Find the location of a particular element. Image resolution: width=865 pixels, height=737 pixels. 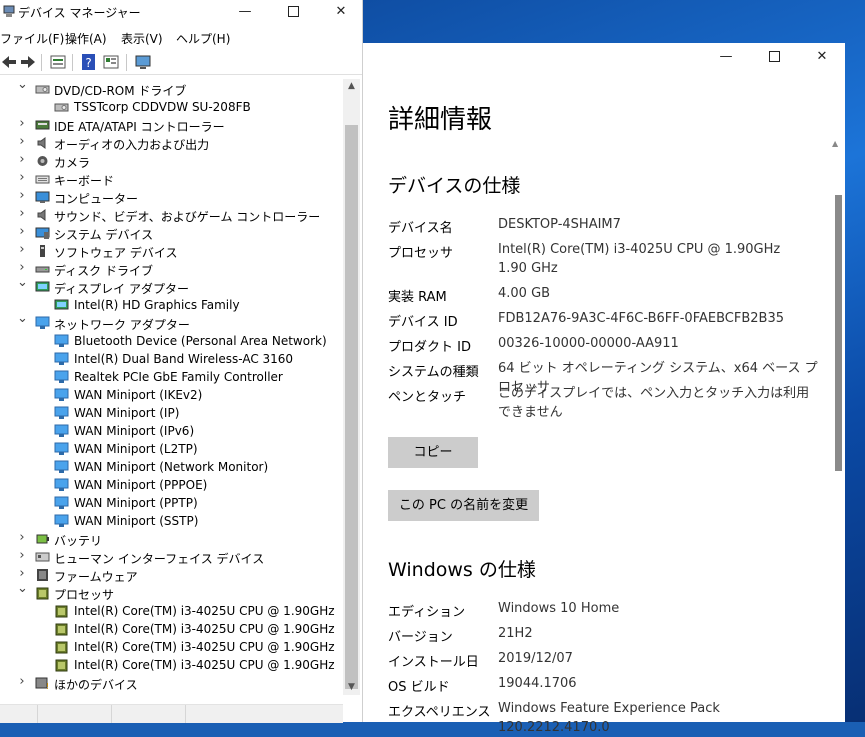

tree-category: › オーディオの入力および出力 is located at coordinates (171, 143).